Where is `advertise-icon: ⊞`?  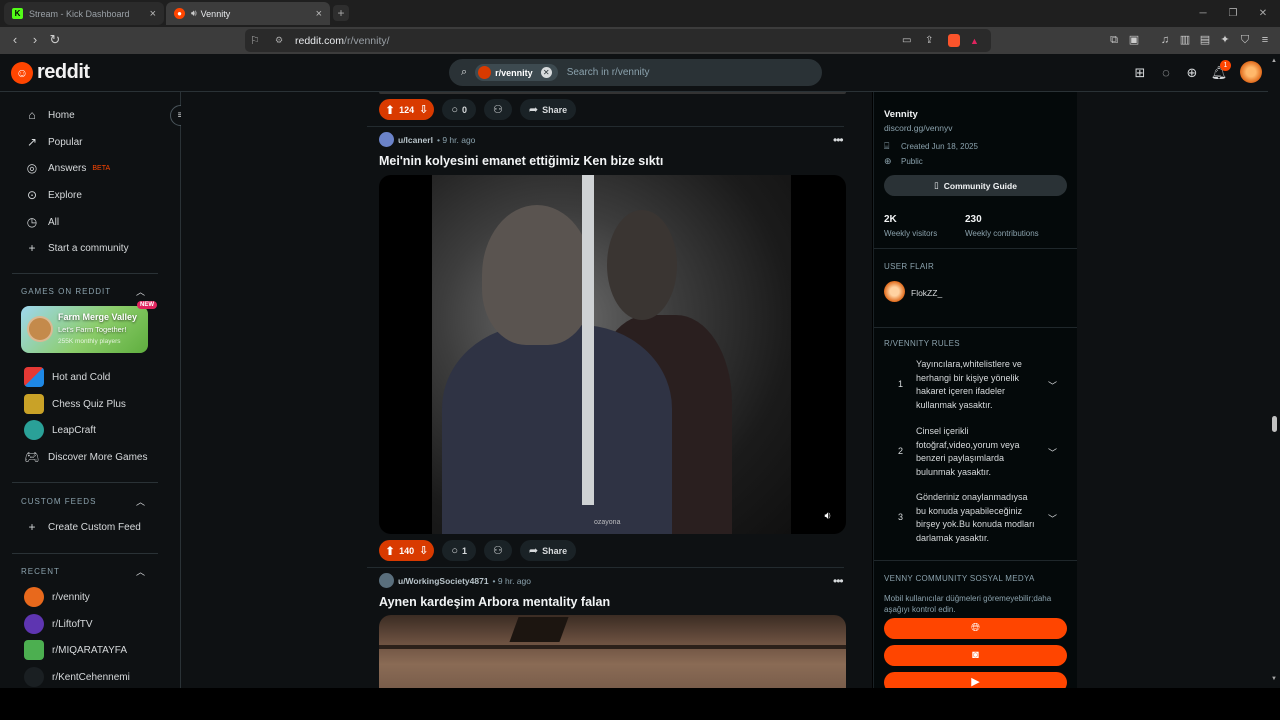 advertise-icon: ⊞ is located at coordinates (1140, 73).